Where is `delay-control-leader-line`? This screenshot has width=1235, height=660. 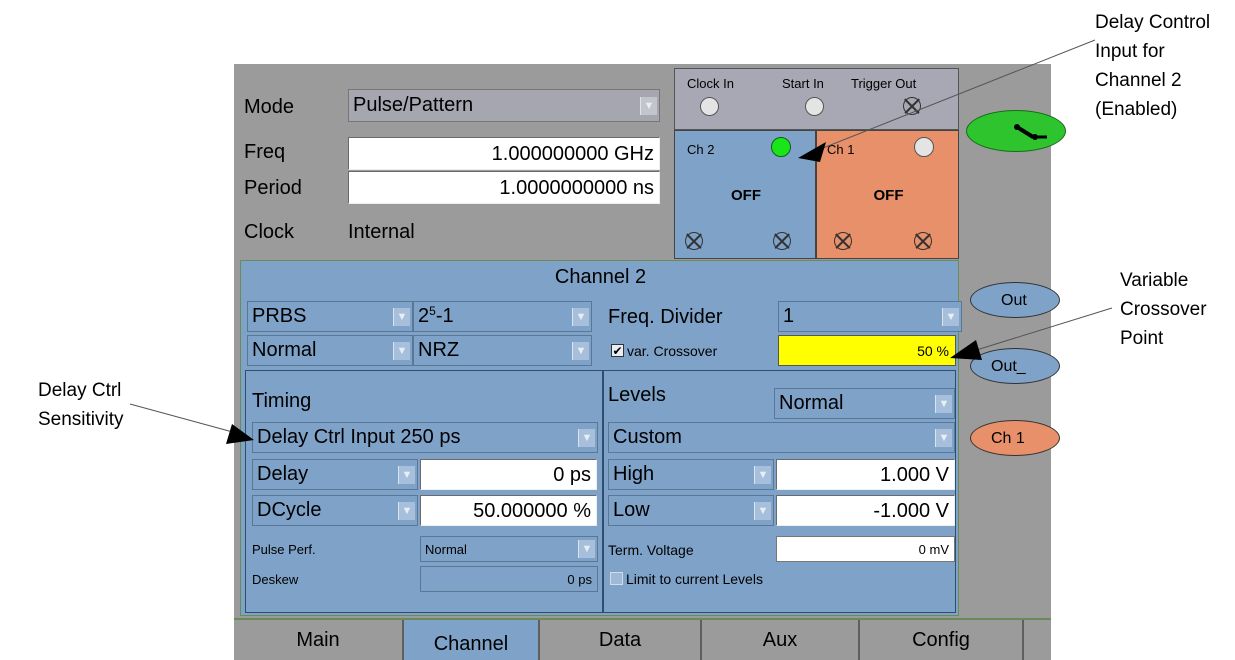
delay-control-leader-line is located at coordinates (956, 95).